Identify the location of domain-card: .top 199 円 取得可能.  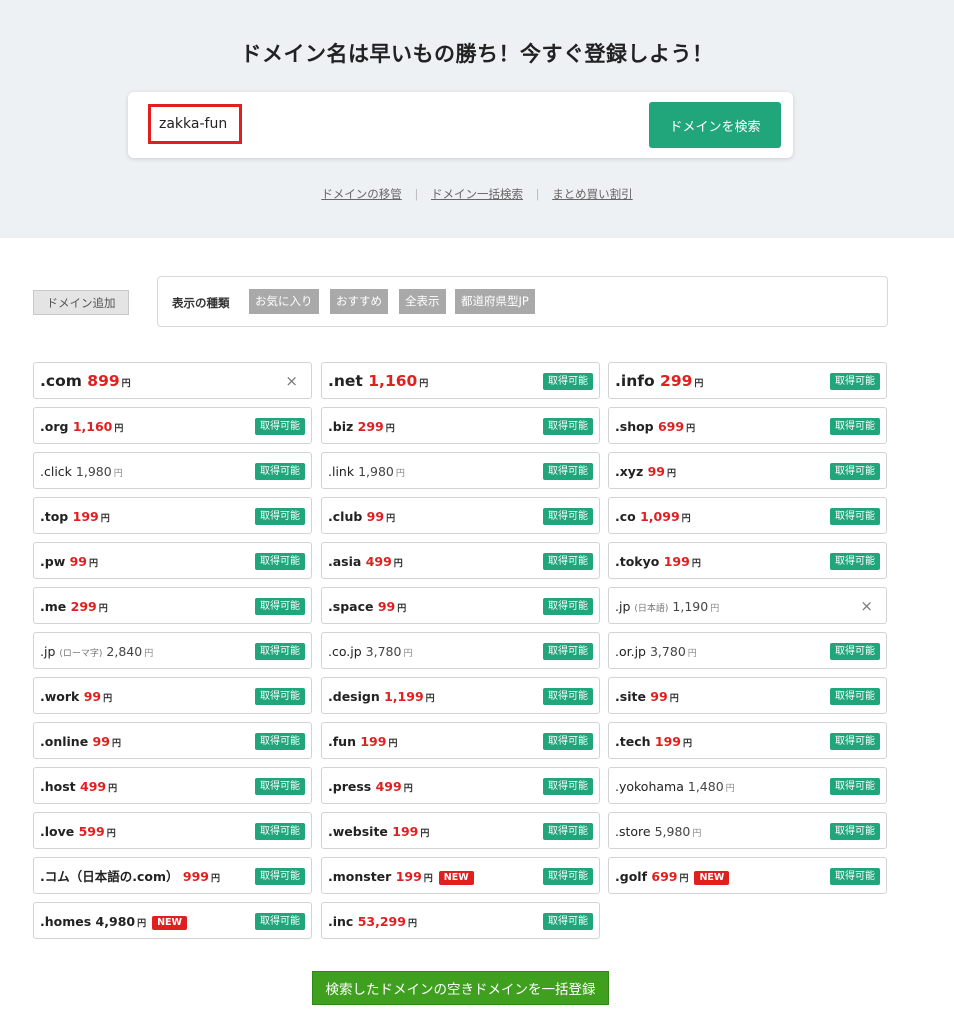
(172, 515).